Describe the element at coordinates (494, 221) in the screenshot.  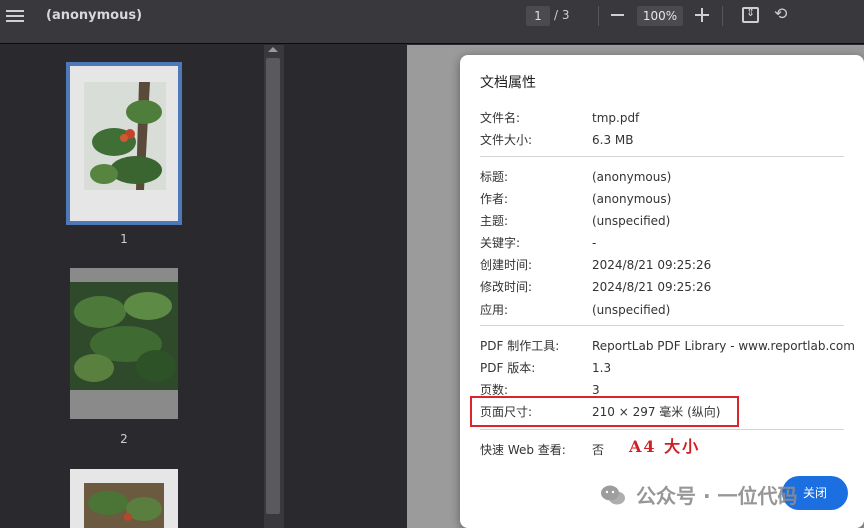
I see `prop-key: 主题:` at that location.